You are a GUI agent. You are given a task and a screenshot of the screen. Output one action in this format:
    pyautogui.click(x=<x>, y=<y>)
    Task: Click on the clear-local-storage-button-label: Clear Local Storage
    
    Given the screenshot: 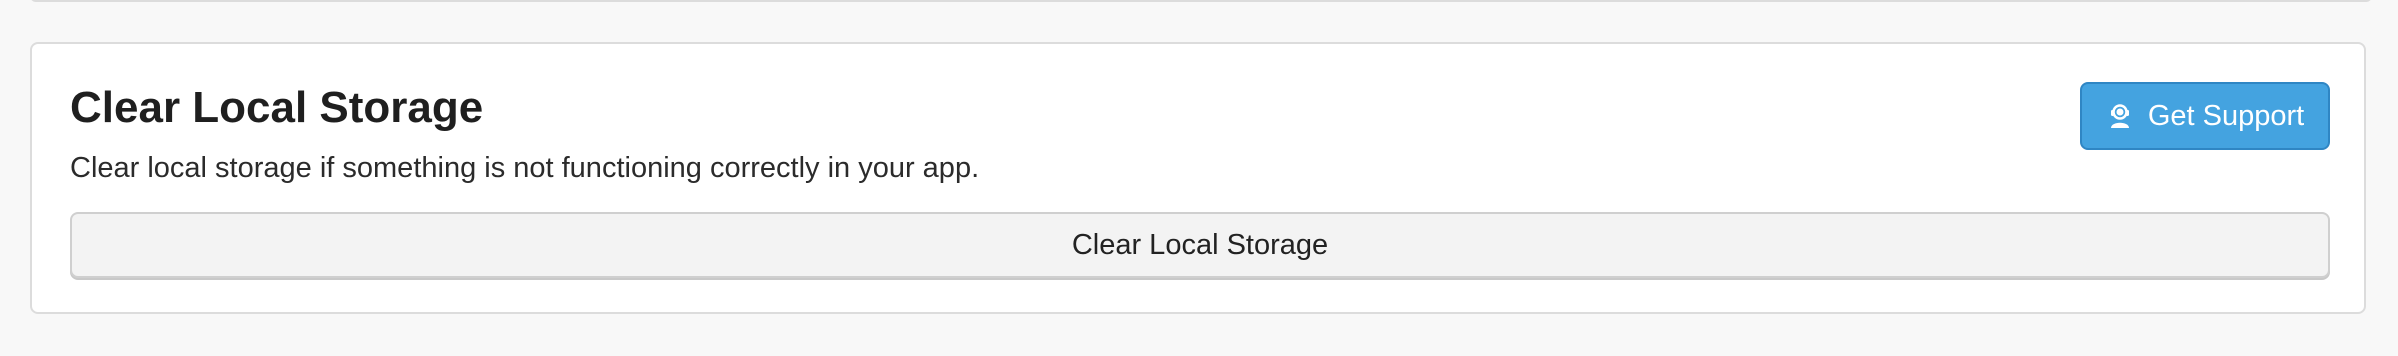 What is the action you would take?
    pyautogui.click(x=1200, y=244)
    